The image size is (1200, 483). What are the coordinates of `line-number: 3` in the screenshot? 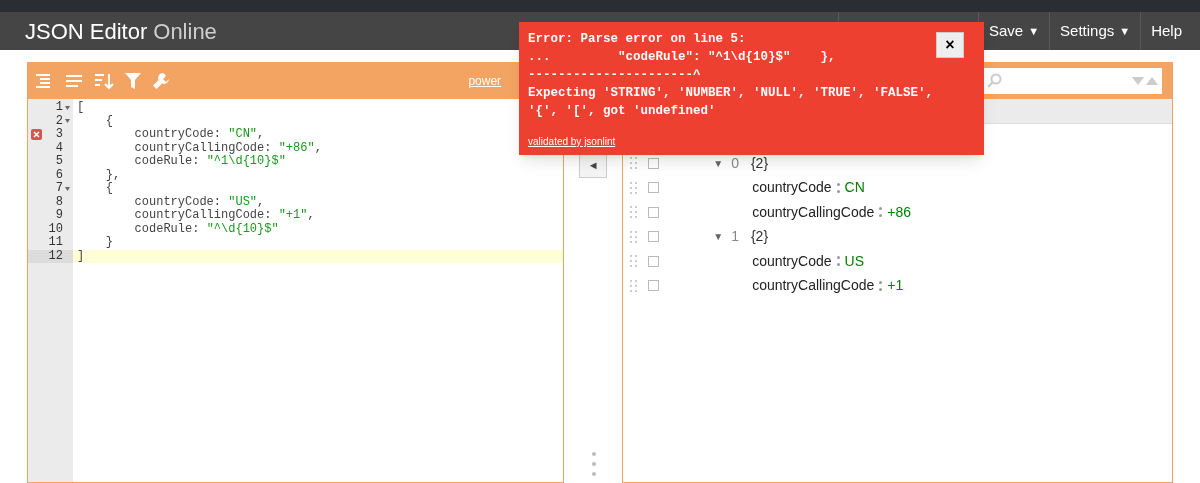 It's located at (59, 135).